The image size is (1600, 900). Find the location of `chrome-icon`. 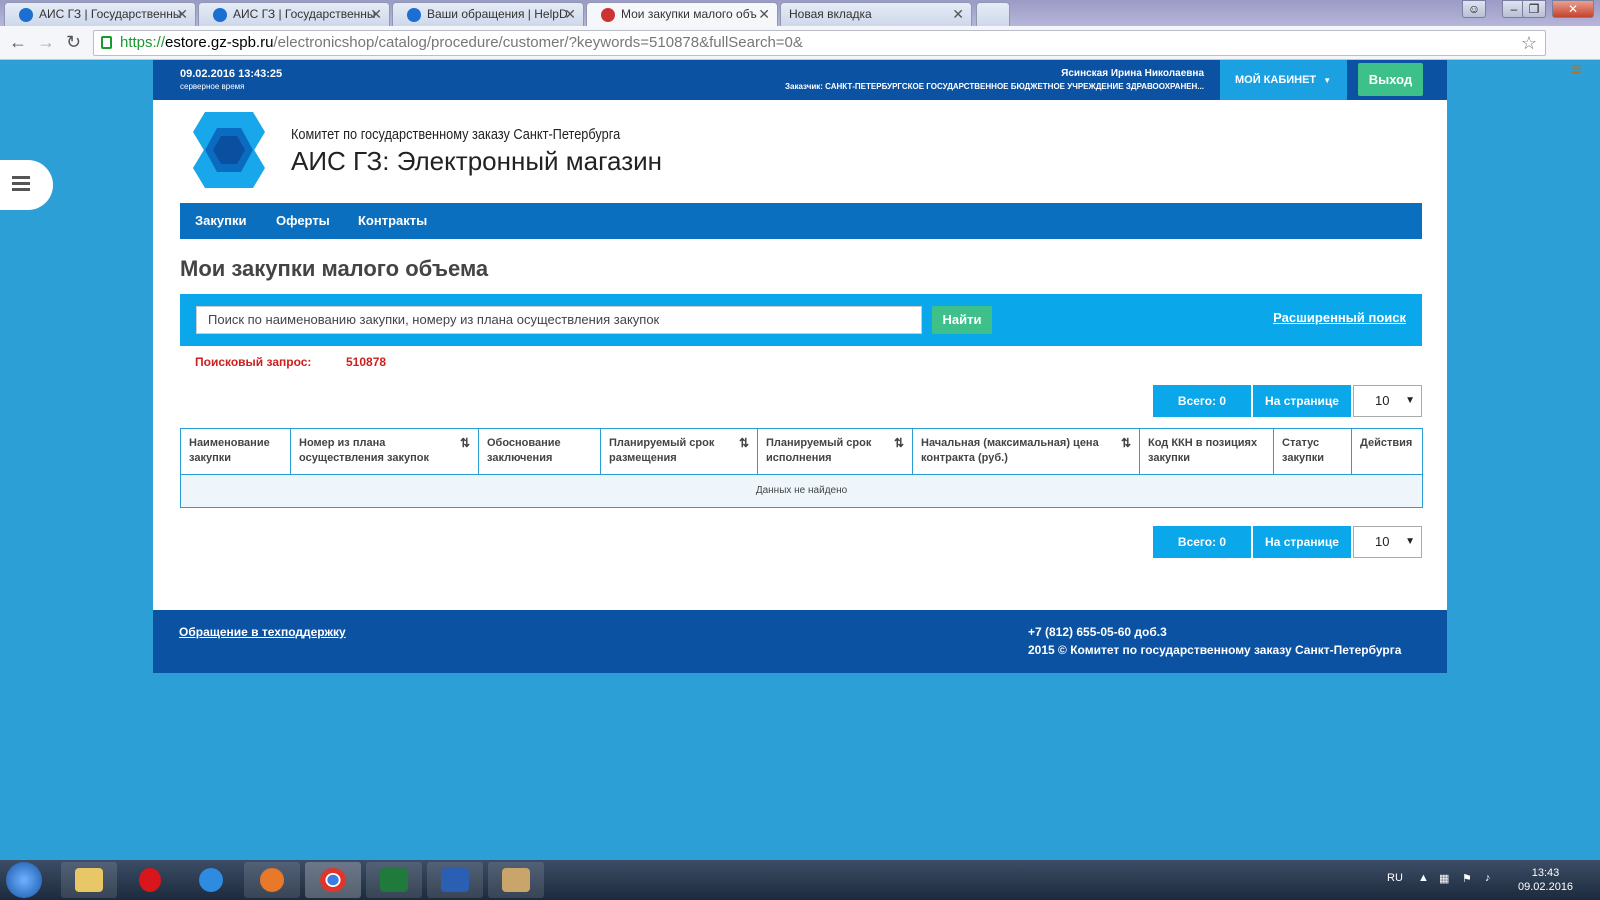

chrome-icon is located at coordinates (333, 880).